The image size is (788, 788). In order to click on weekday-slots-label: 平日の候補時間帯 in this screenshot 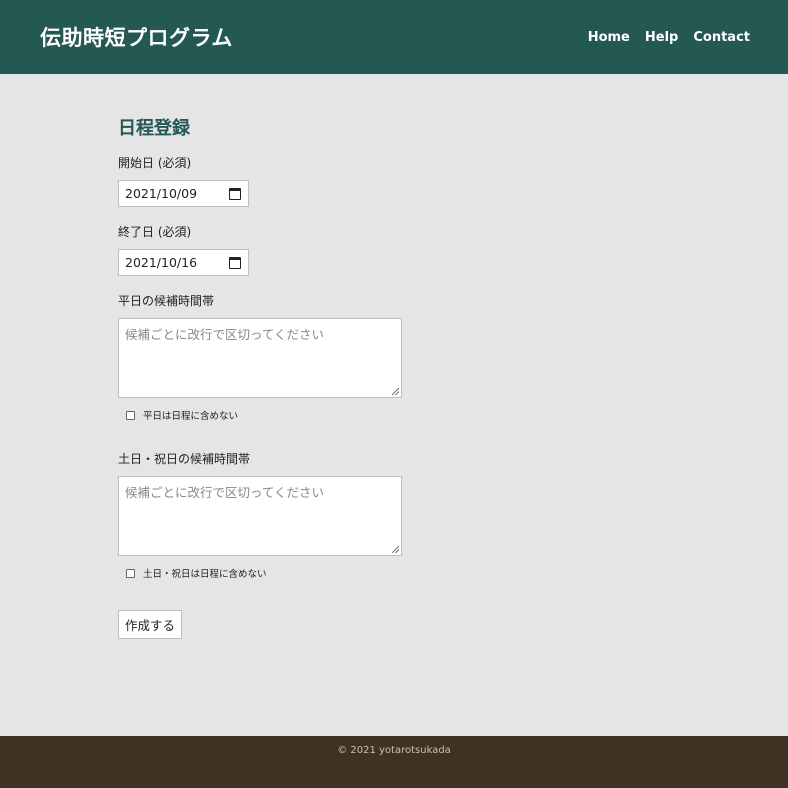, I will do `click(166, 301)`.